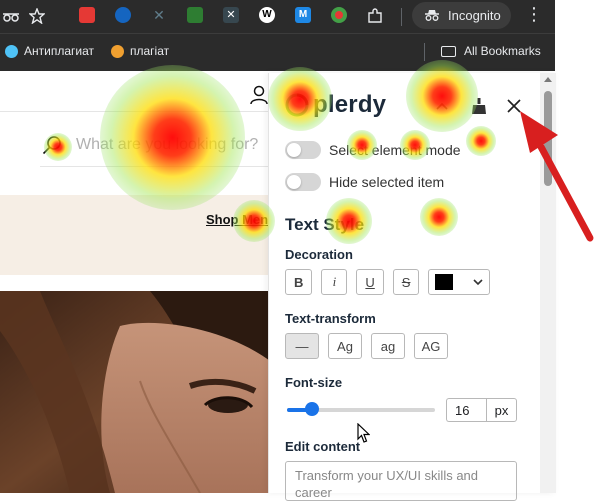  Describe the element at coordinates (387, 182) in the screenshot. I see `toggle-label: Hide selected item` at that location.